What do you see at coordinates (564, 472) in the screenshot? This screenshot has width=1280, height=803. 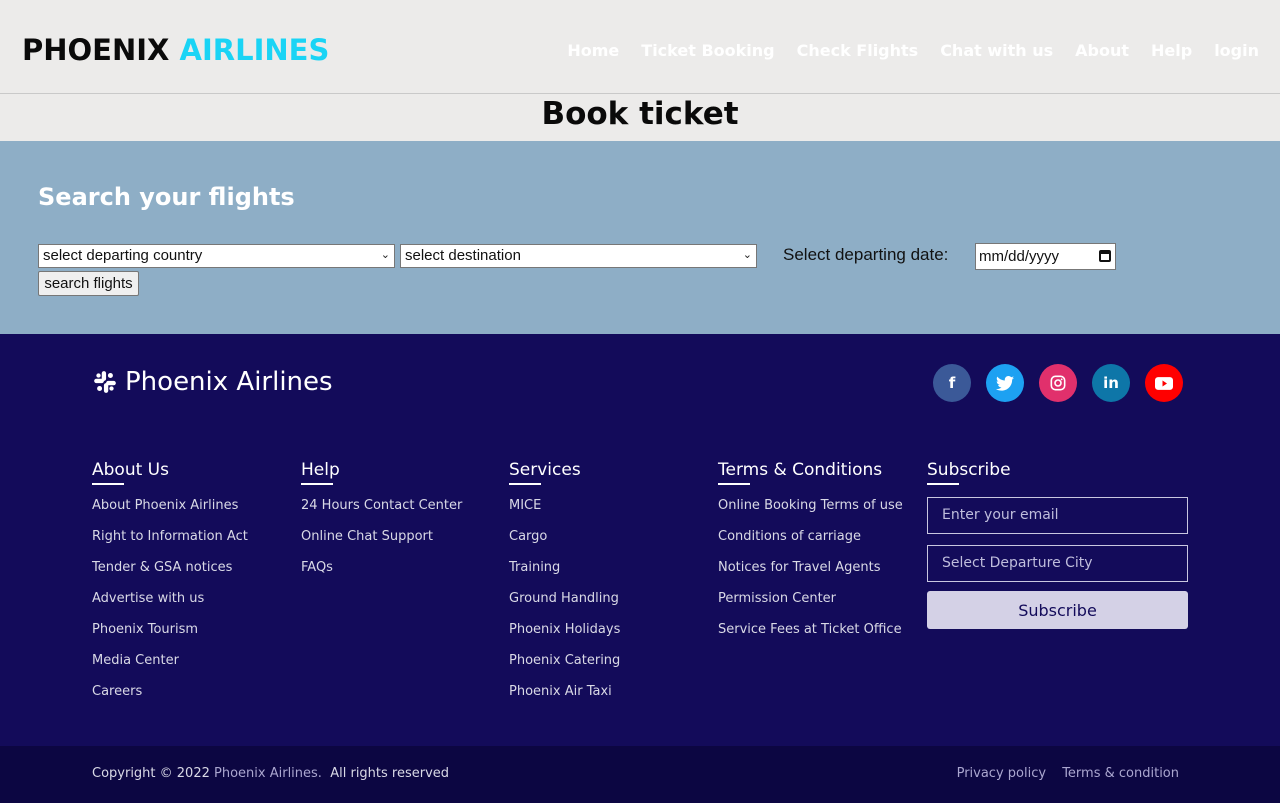 I see `footer-col-title: Services` at bounding box center [564, 472].